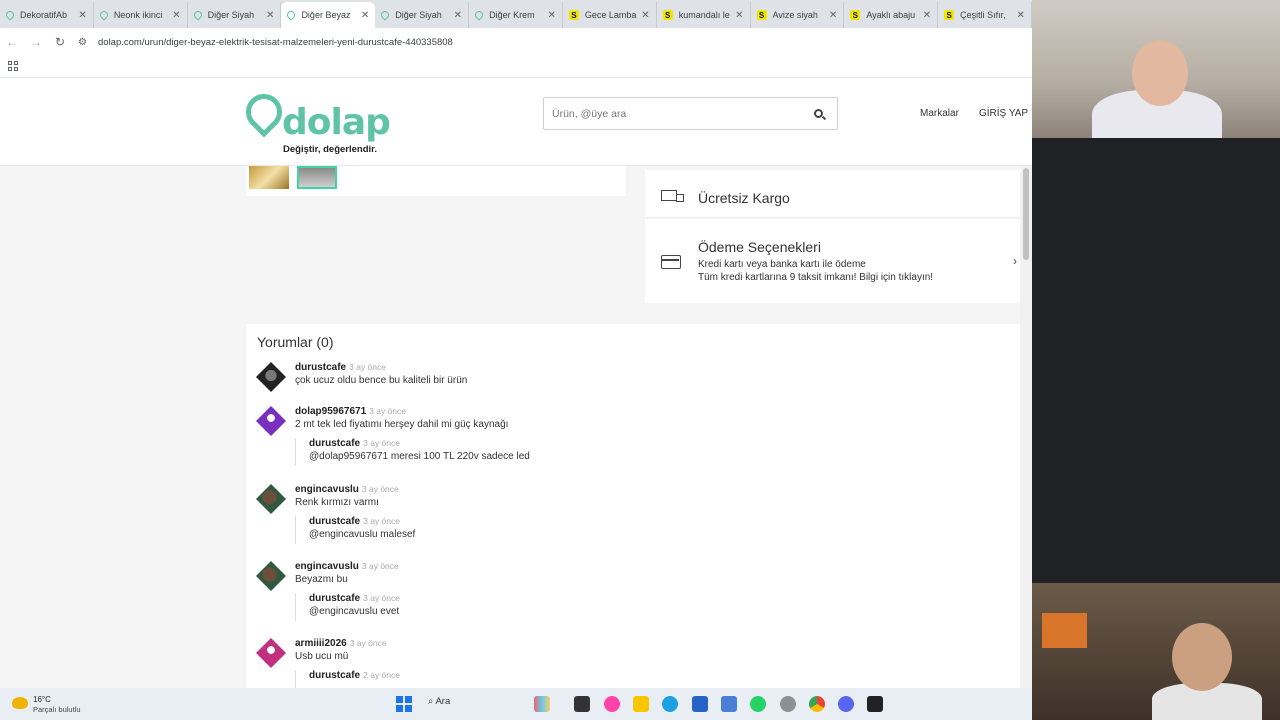  I want to click on tab-3: Diğer Beyaz ✕, so click(328, 15).